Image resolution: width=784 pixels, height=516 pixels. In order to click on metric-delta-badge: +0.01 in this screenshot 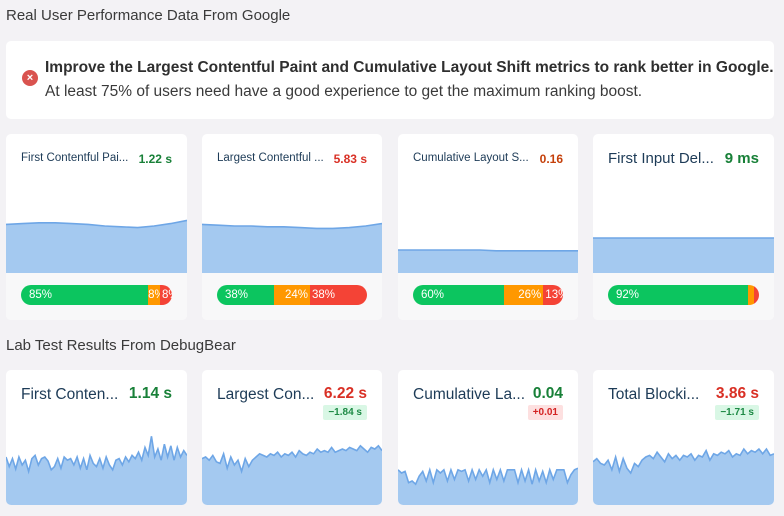, I will do `click(545, 412)`.